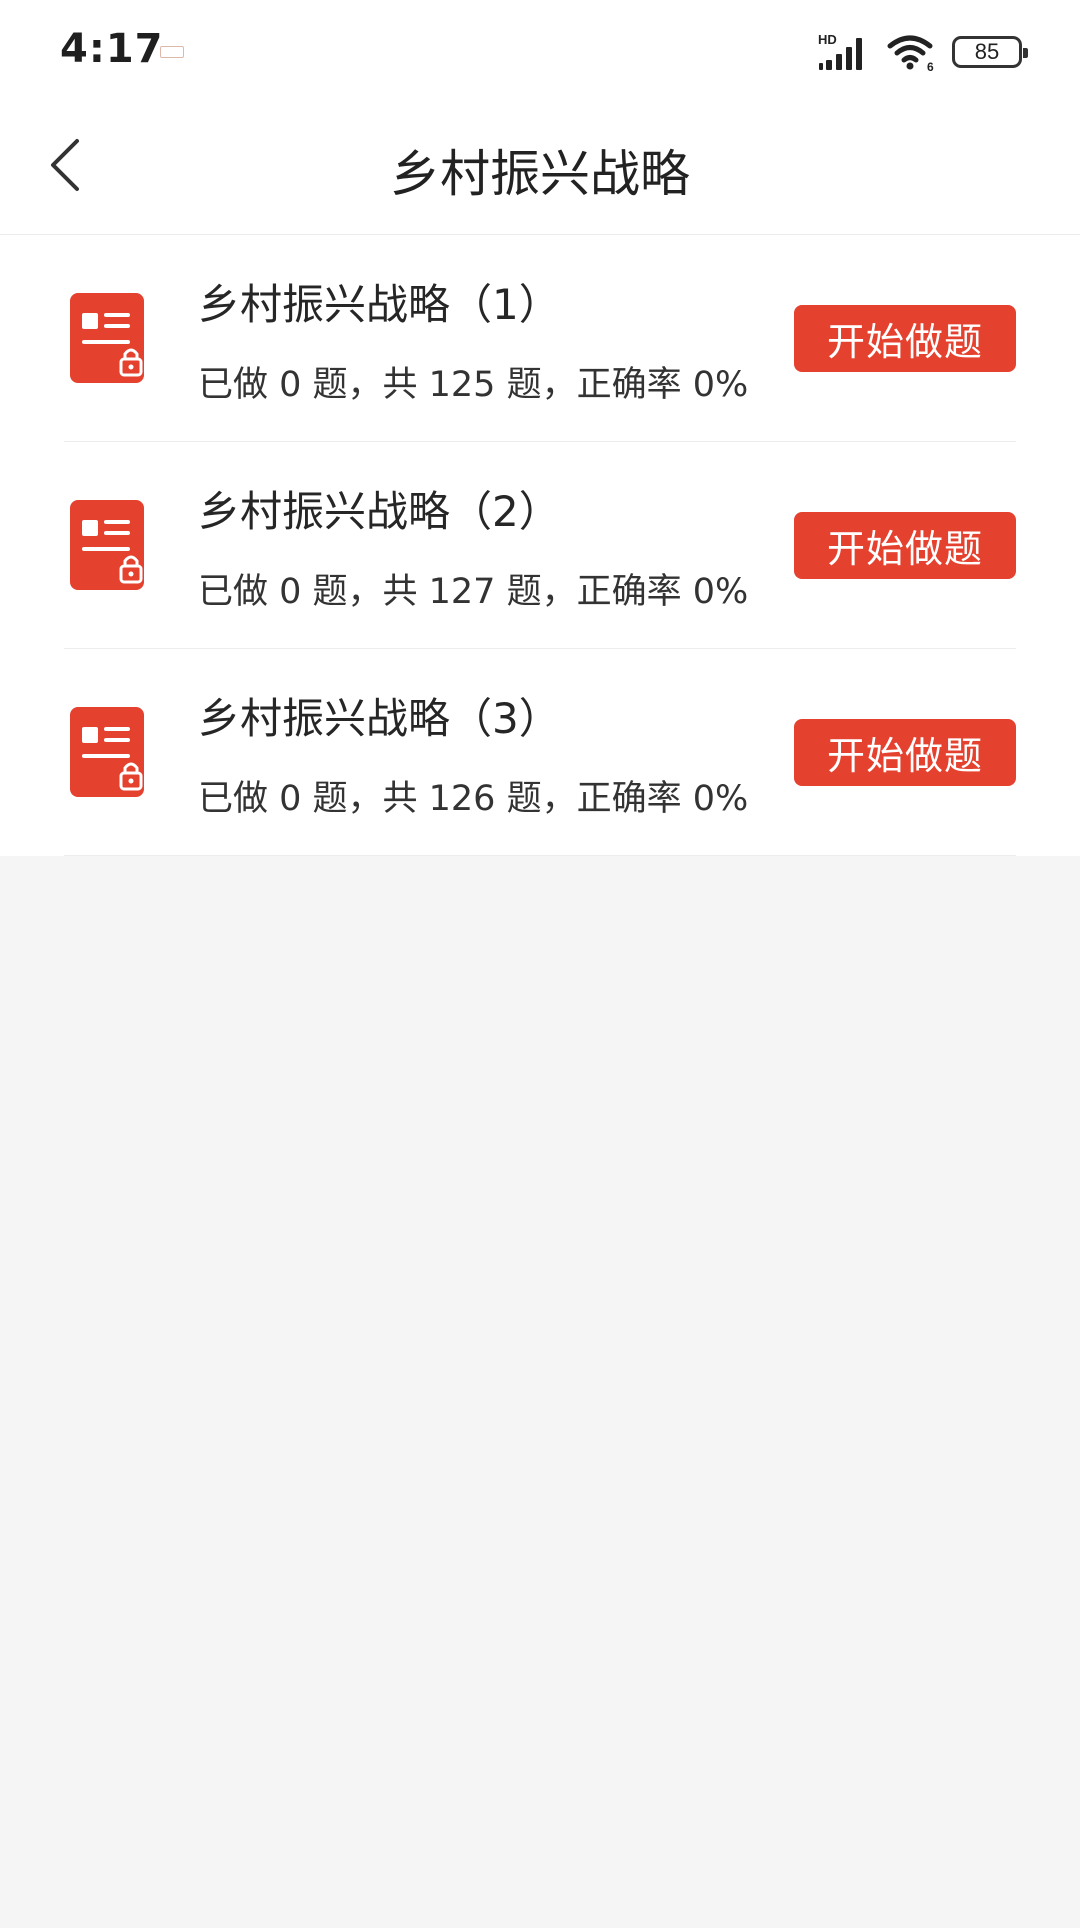 The image size is (1080, 1928). Describe the element at coordinates (473, 592) in the screenshot. I see `item-stats: 已做 0 题，共 127 题，正确率 0%` at that location.